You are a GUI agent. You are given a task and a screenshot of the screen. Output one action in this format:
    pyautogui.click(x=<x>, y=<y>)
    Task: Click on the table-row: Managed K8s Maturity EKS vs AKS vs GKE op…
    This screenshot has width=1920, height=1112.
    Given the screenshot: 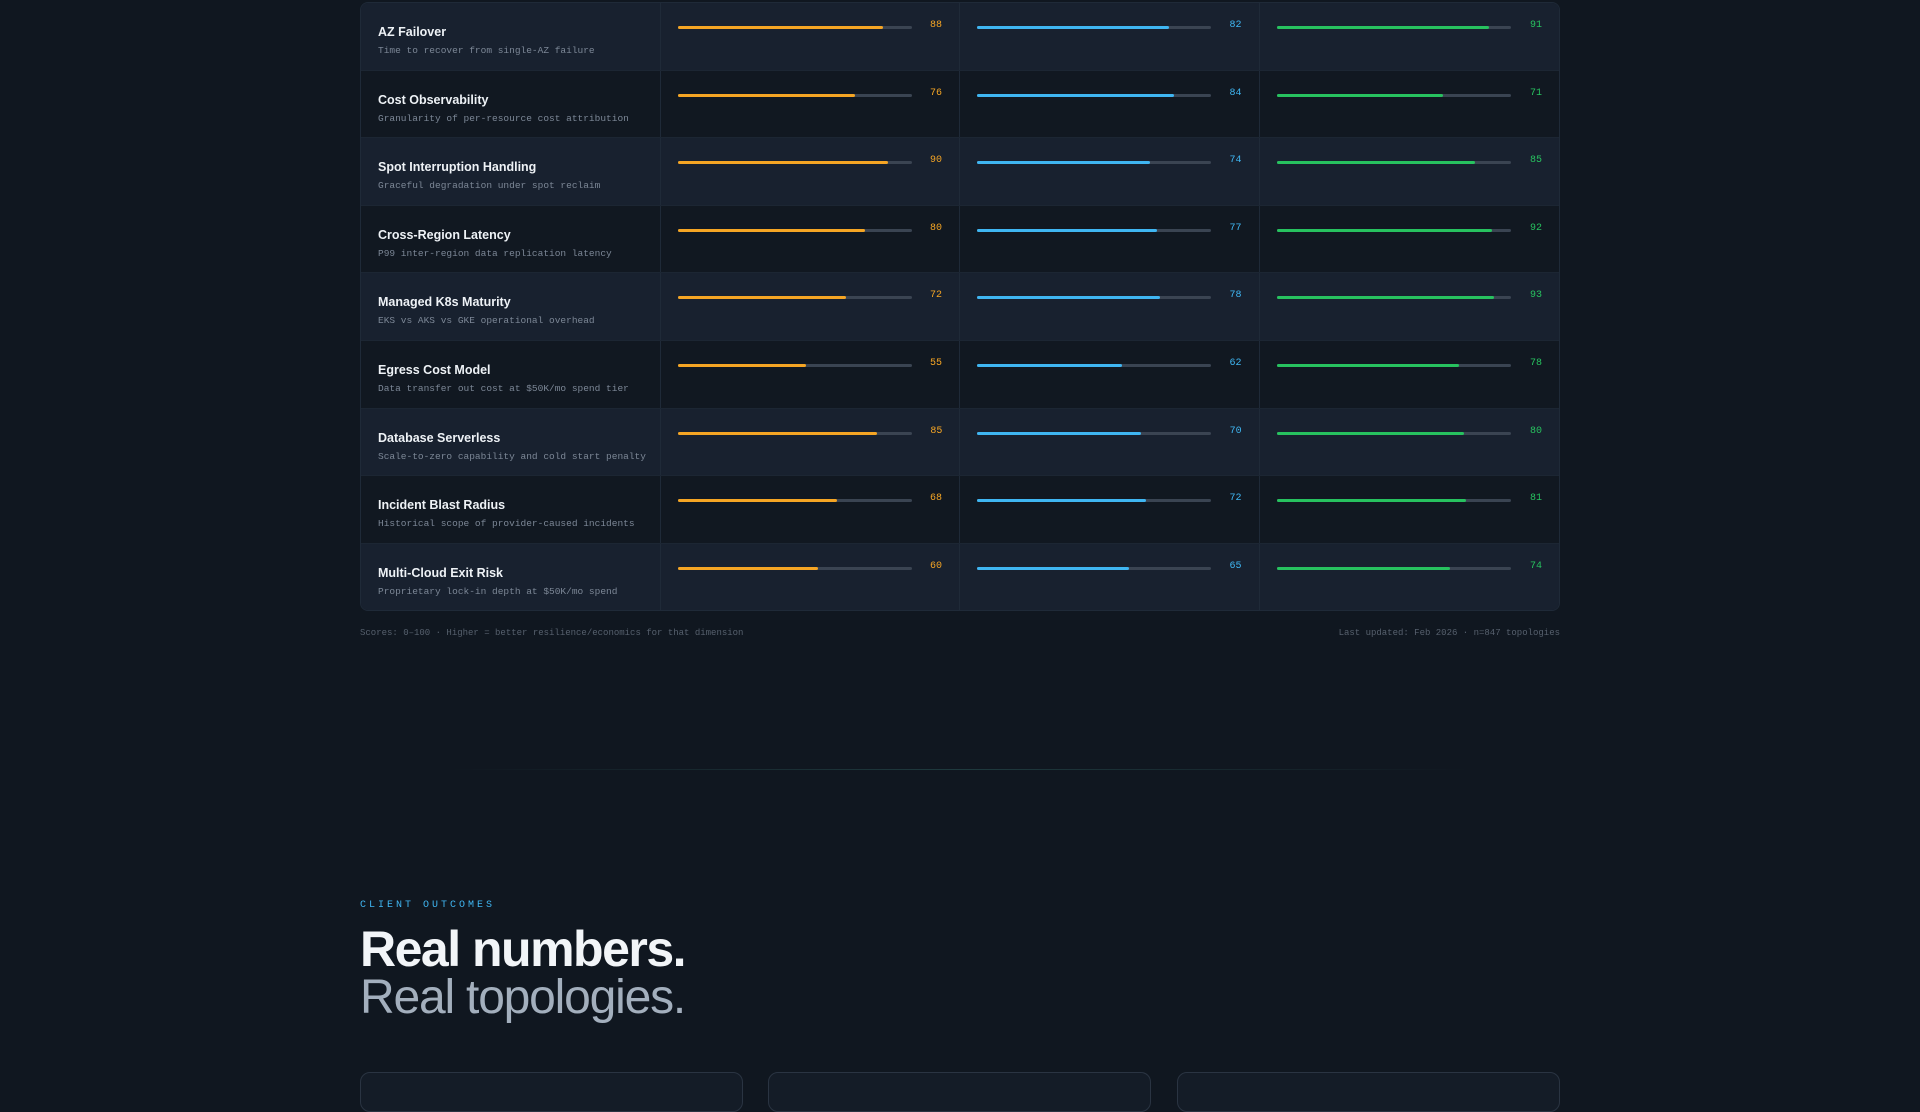 What is the action you would take?
    pyautogui.click(x=960, y=307)
    